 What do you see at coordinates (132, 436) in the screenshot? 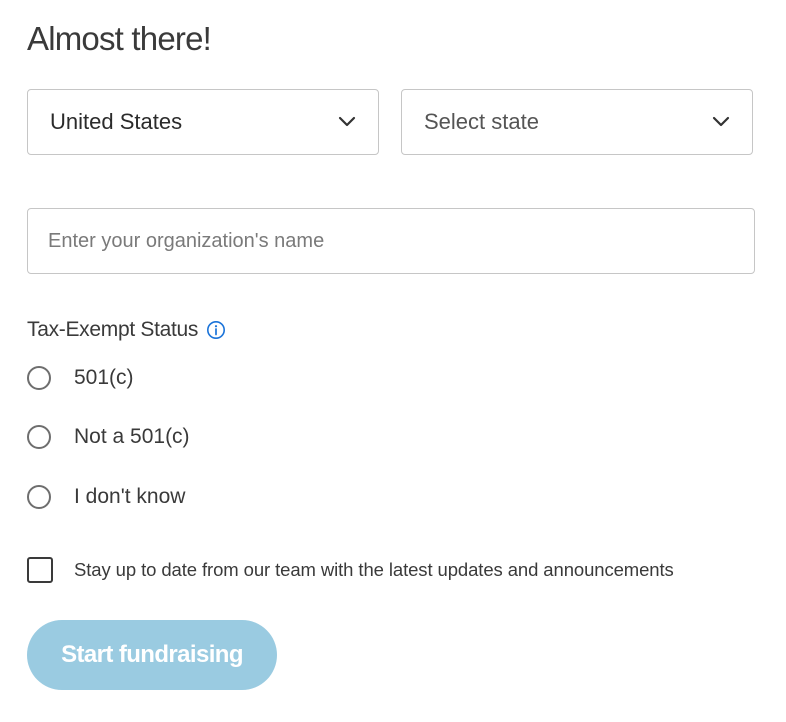
I see `radio-label: Not a 501(c)` at bounding box center [132, 436].